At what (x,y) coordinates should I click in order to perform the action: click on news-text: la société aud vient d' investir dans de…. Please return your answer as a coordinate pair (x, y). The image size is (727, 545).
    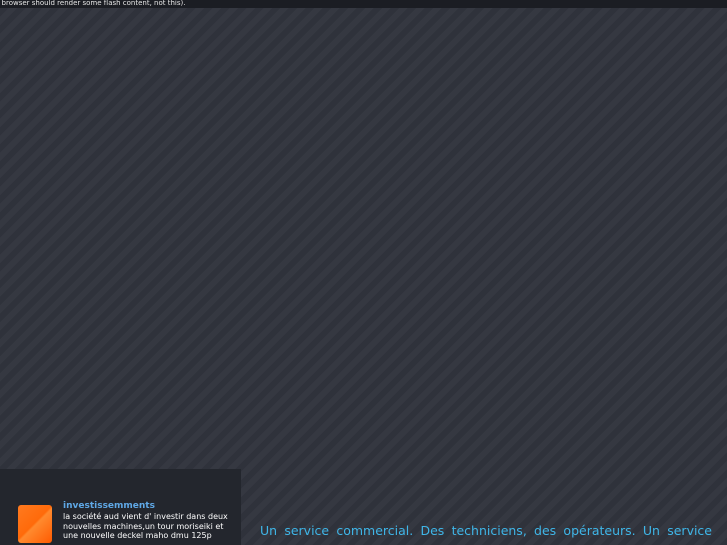
    Looking at the image, I should click on (145, 526).